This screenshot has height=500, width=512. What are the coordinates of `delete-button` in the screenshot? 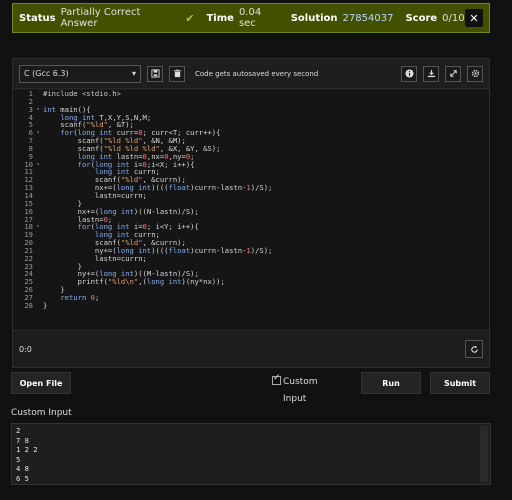 It's located at (177, 73).